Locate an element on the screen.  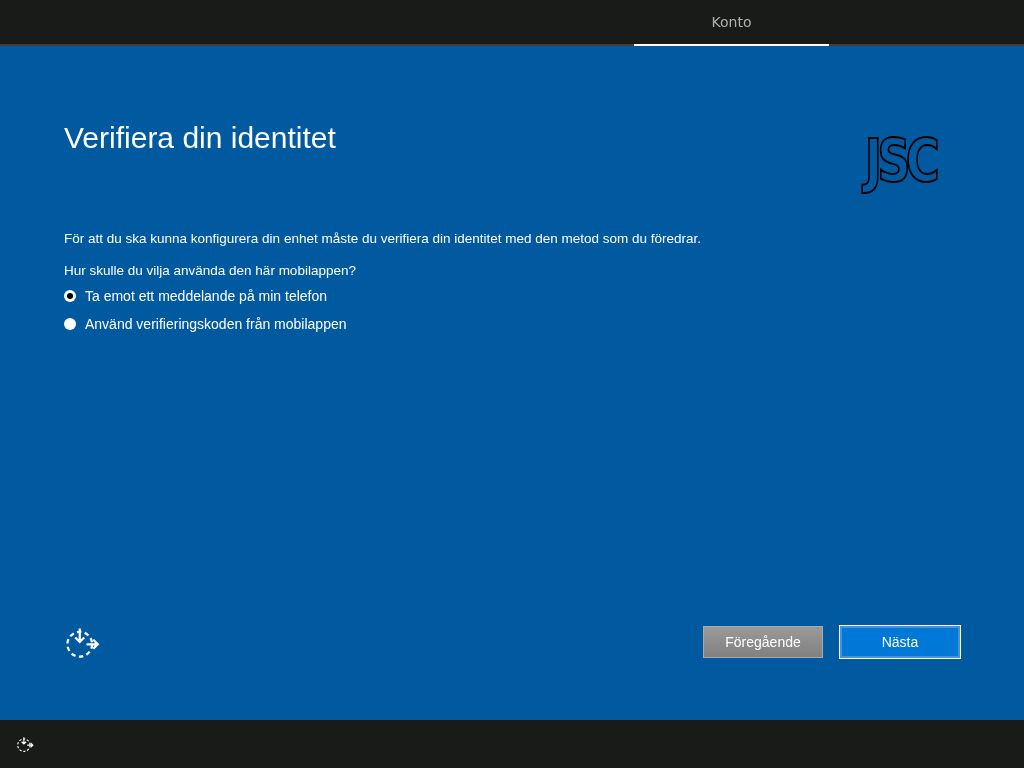
accessibility-icon is located at coordinates (25, 744).